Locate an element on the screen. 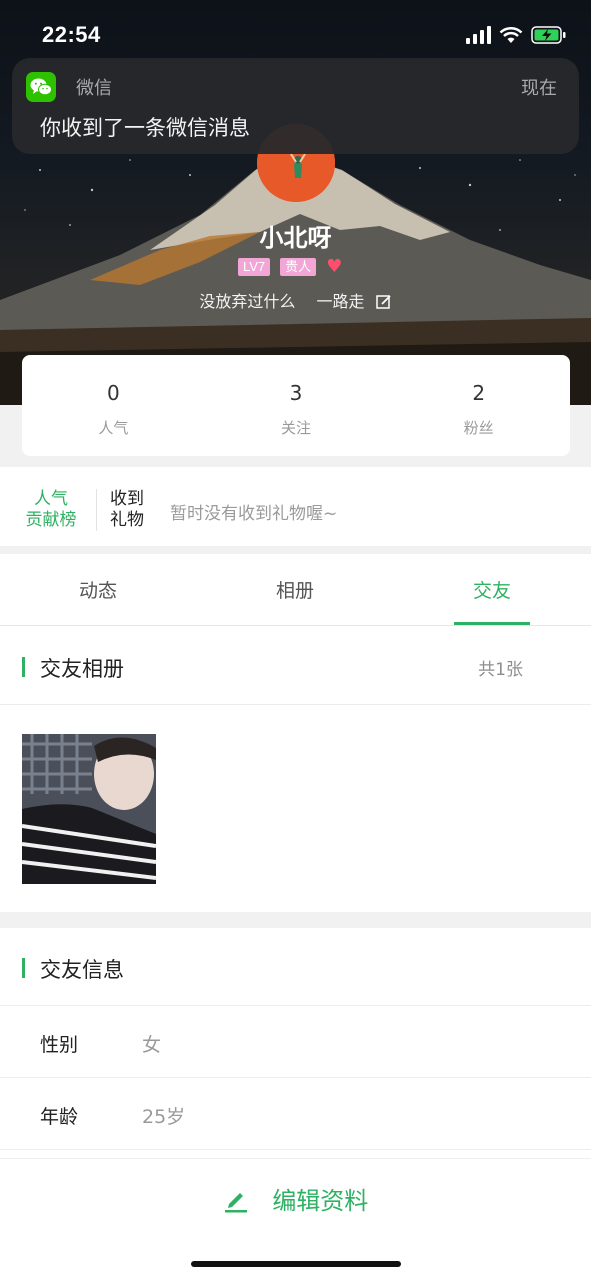 The image size is (591, 1279). status-time: 22:54 is located at coordinates (71, 34).